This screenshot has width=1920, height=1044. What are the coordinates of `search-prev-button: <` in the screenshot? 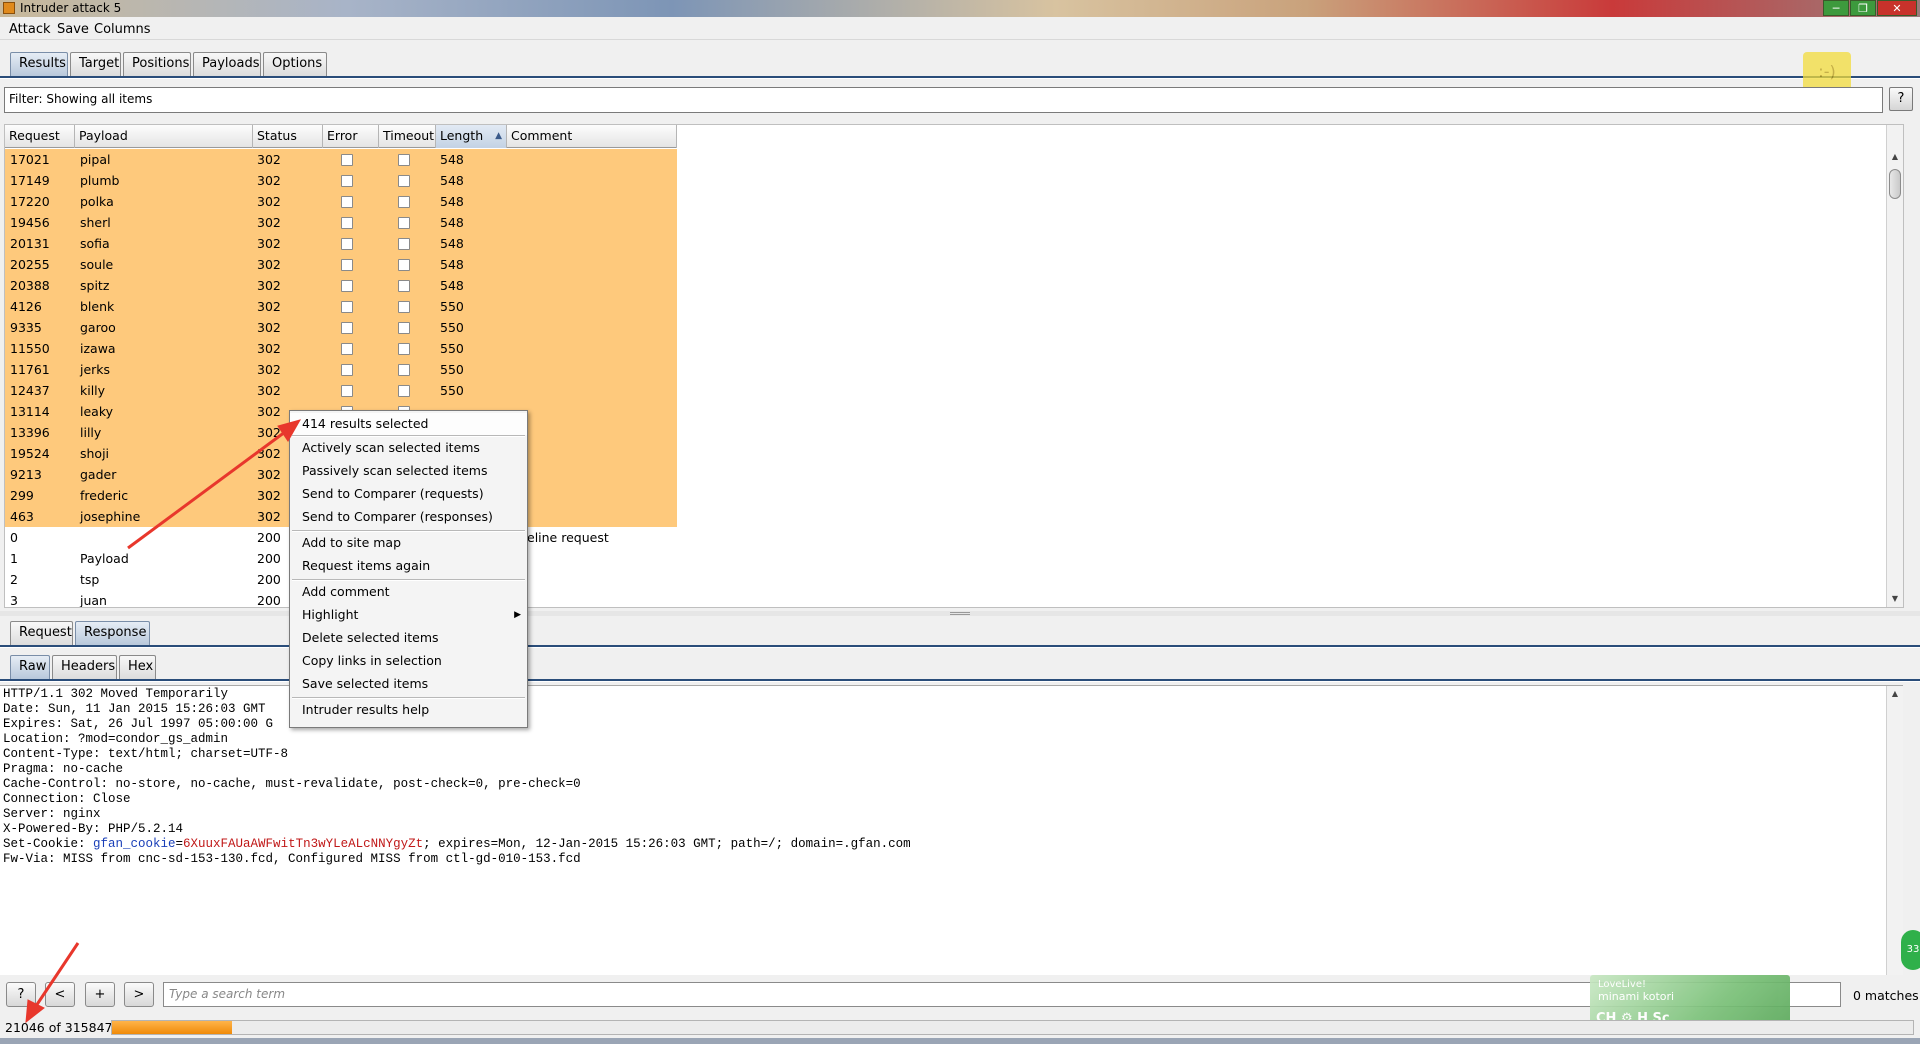 It's located at (60, 994).